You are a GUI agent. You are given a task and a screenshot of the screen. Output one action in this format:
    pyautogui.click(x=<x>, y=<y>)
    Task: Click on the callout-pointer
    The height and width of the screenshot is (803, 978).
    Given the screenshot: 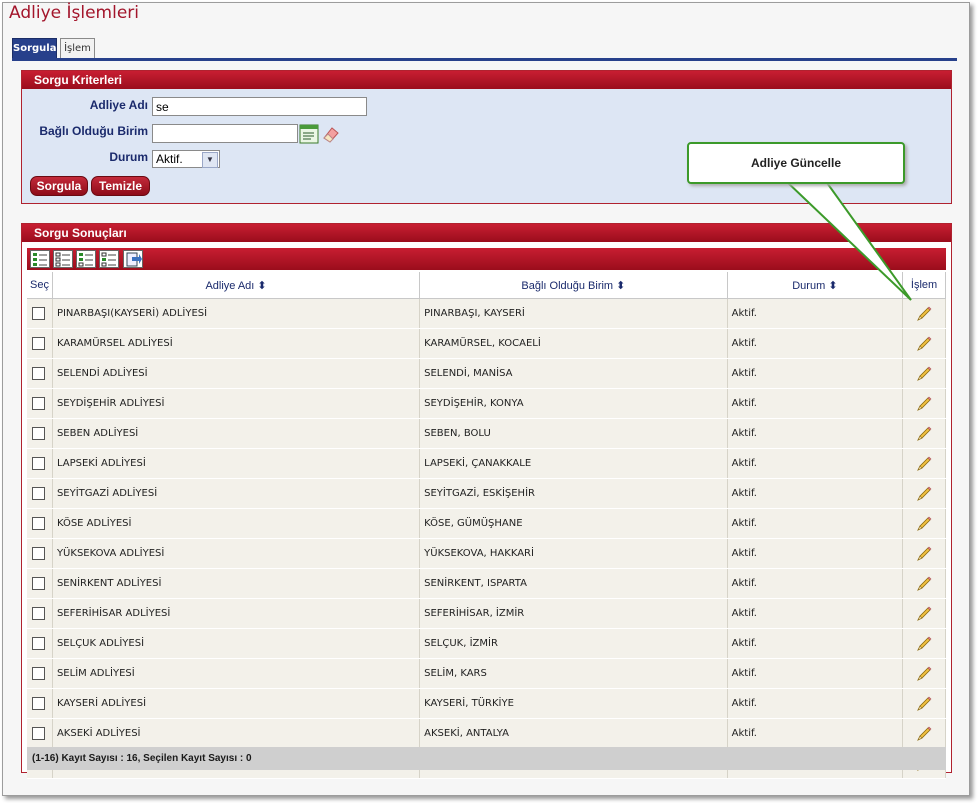 What is the action you would take?
    pyautogui.click(x=847, y=239)
    